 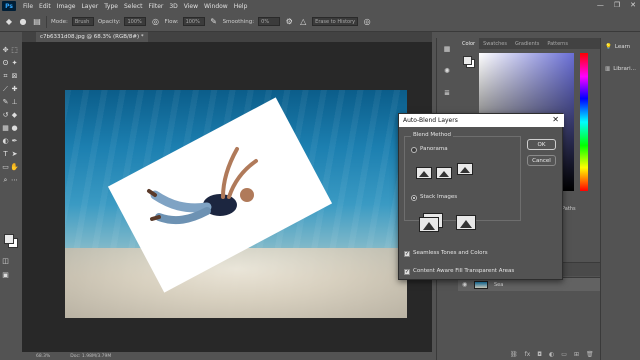 What do you see at coordinates (5, 275) in the screenshot?
I see `screen-mode-icon: ▣` at bounding box center [5, 275].